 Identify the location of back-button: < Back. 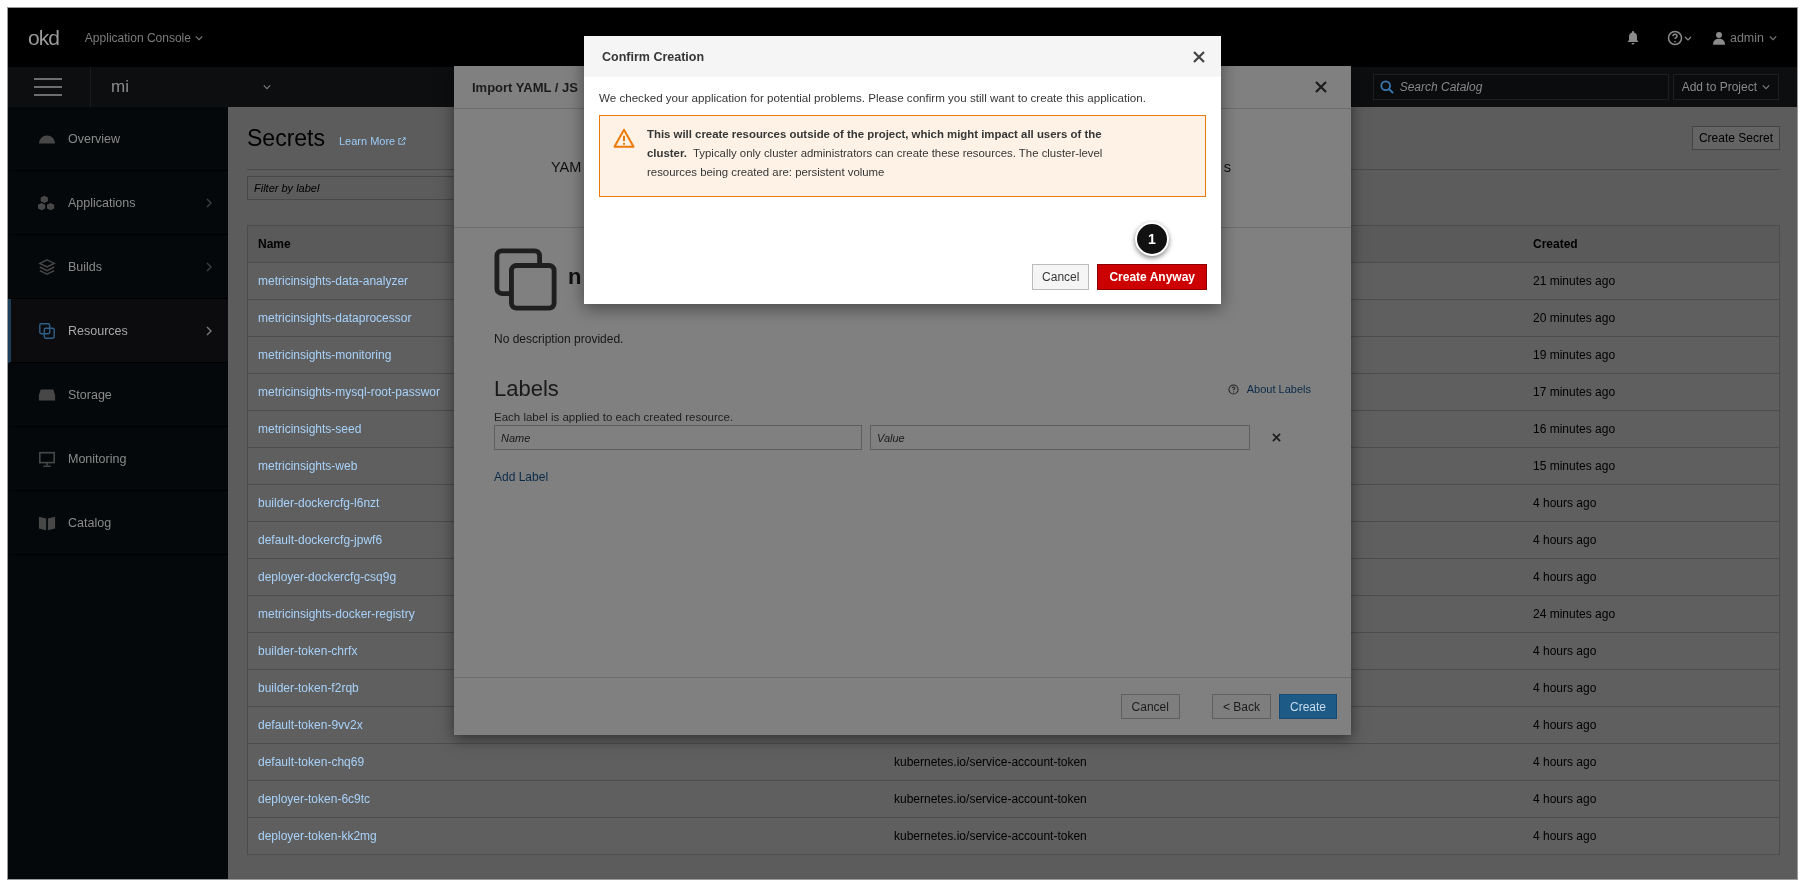
(1241, 706).